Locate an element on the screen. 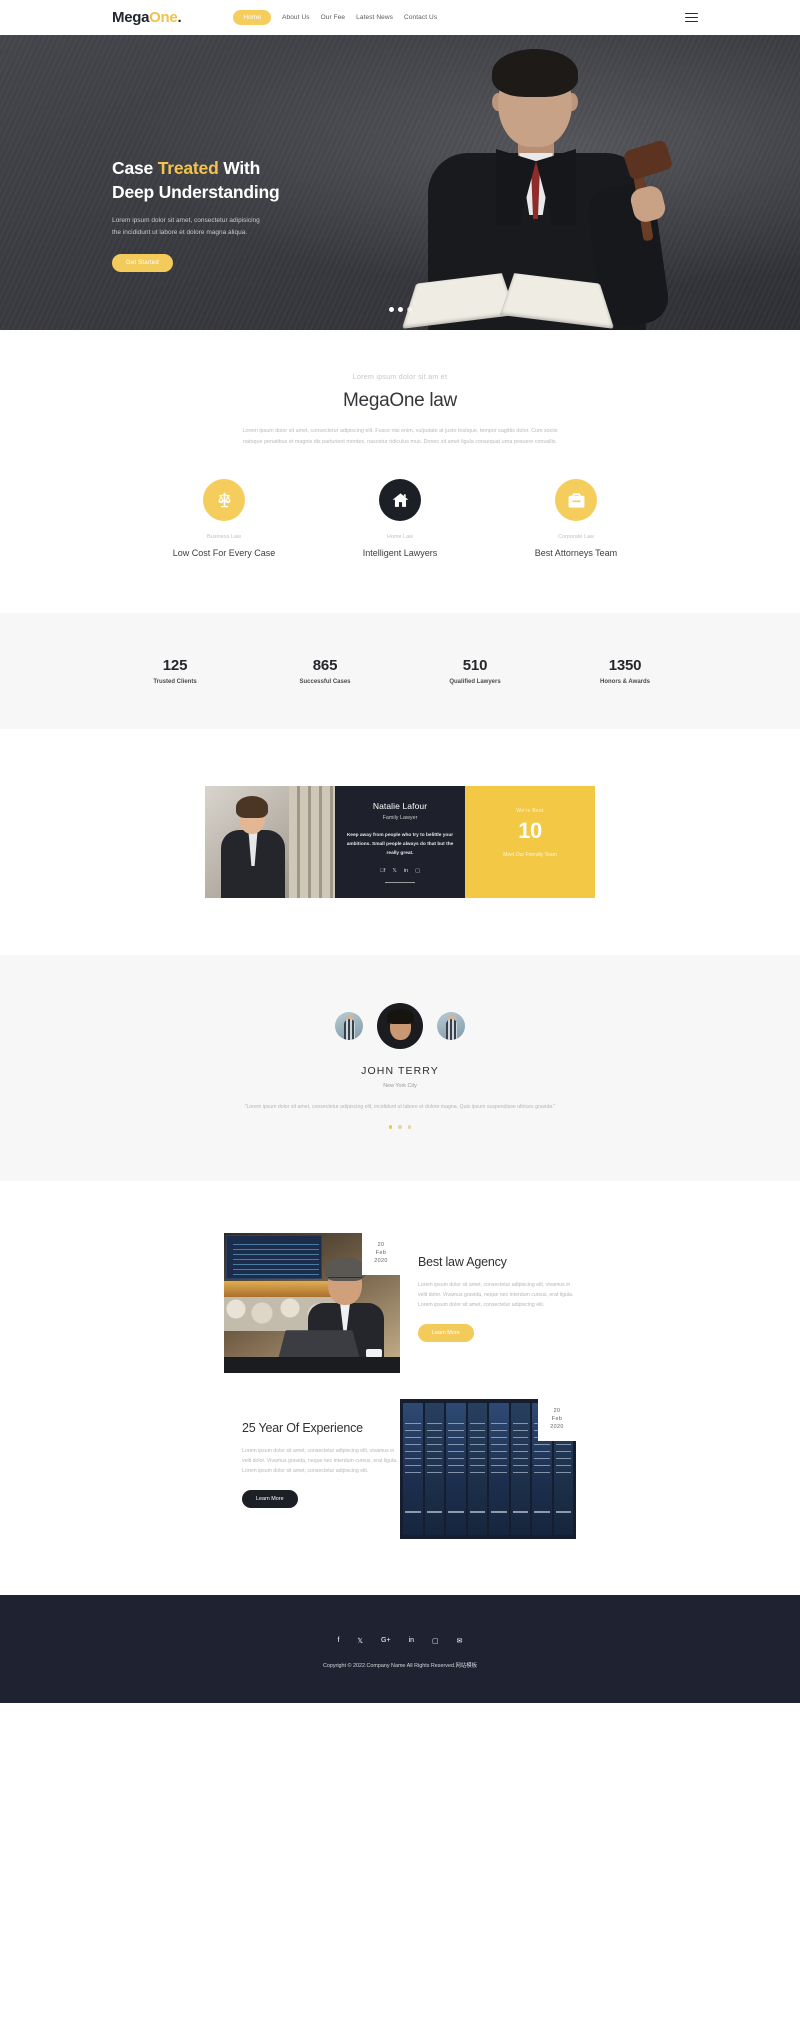 The image size is (800, 2037). service-card-corporate-law: Corporate Law Best Attorneys Team is located at coordinates (576, 520).